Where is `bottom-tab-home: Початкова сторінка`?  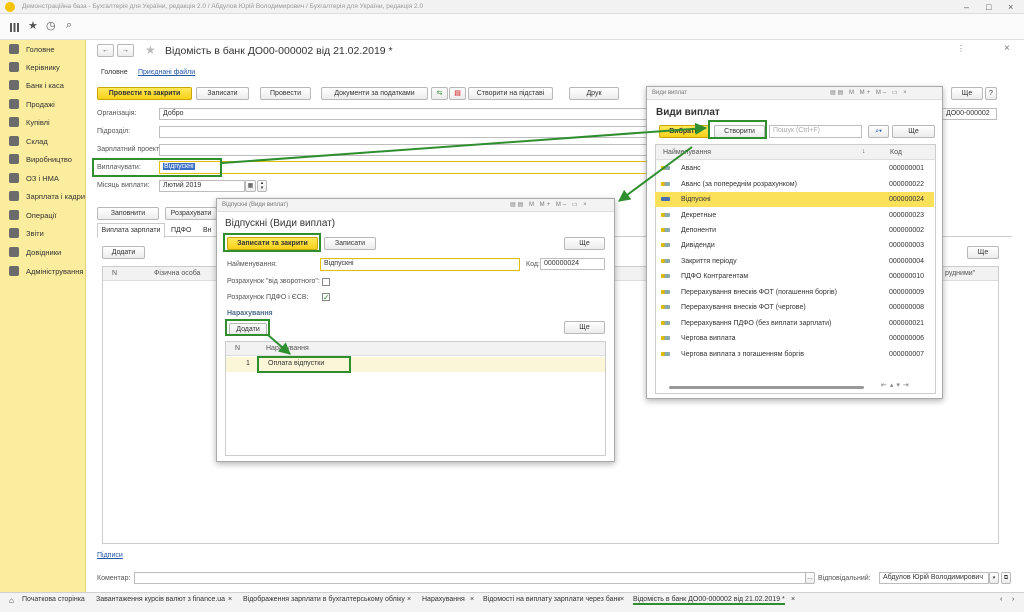 bottom-tab-home: Початкова сторінка is located at coordinates (53, 599).